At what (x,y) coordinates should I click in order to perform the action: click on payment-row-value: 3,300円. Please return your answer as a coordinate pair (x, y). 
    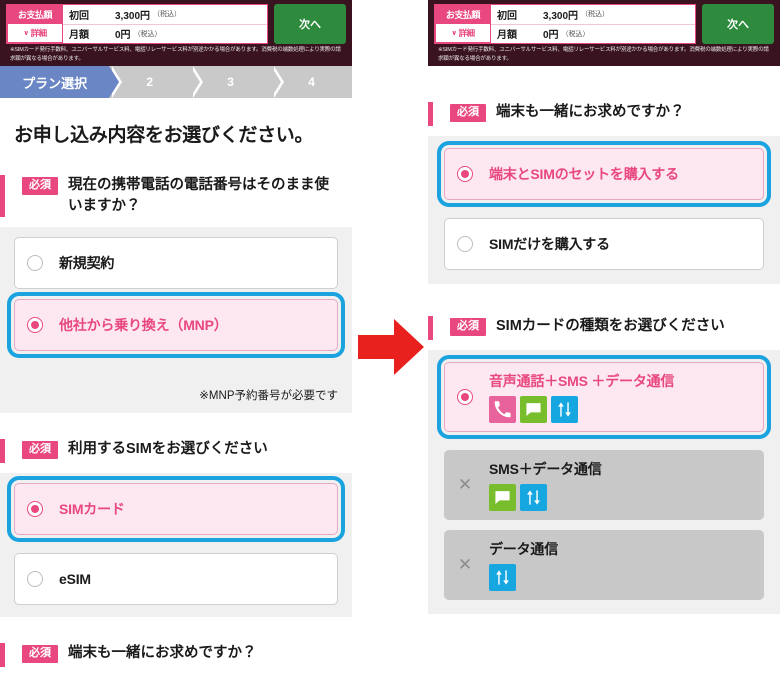
    Looking at the image, I should click on (133, 16).